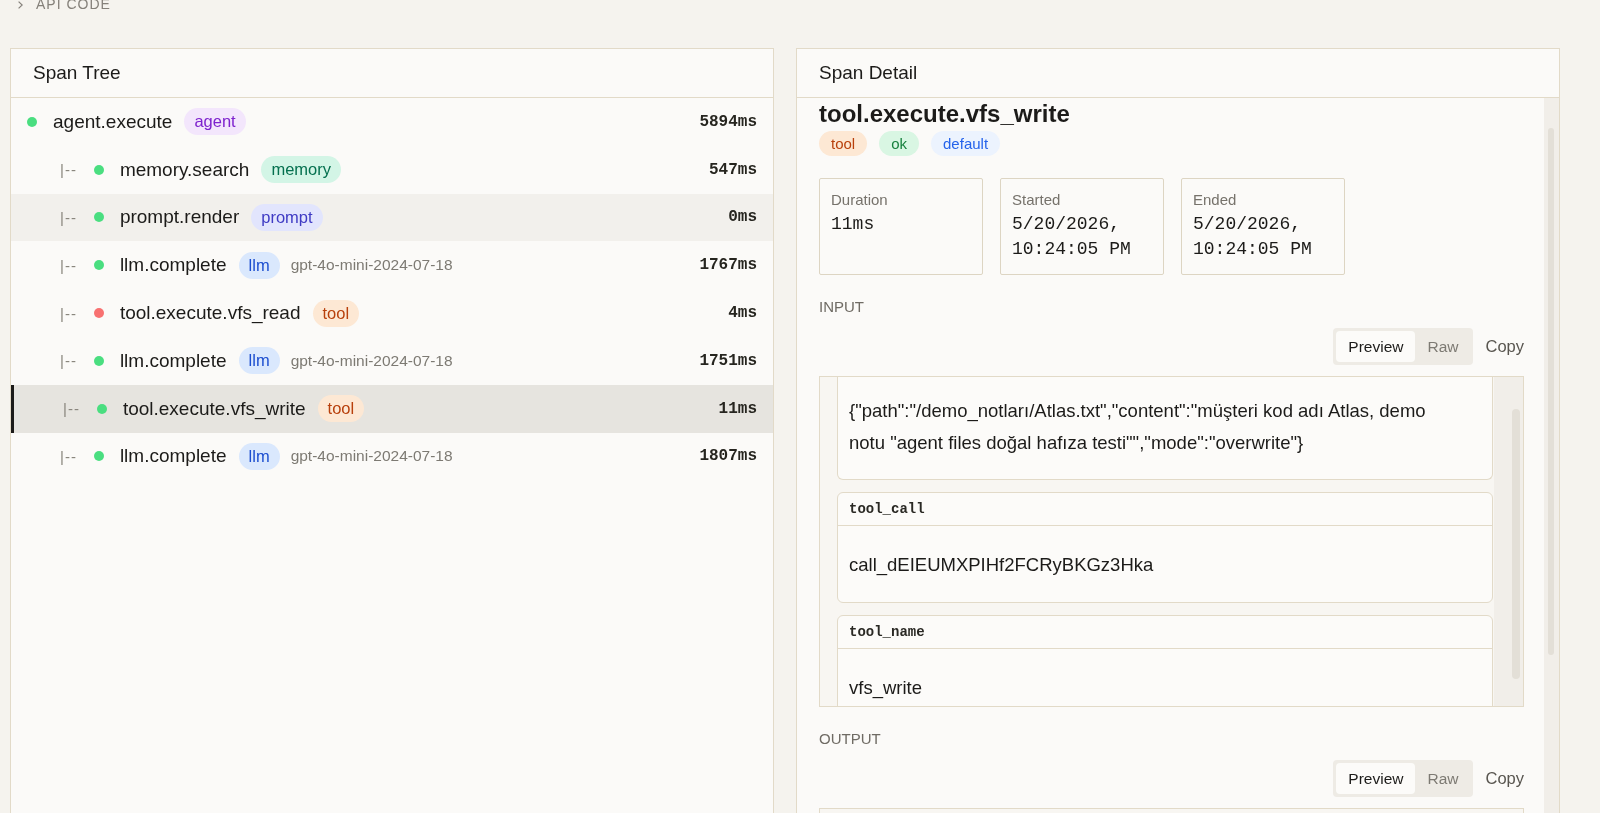  I want to click on span-title: tool.execute.vfs_write, so click(944, 114).